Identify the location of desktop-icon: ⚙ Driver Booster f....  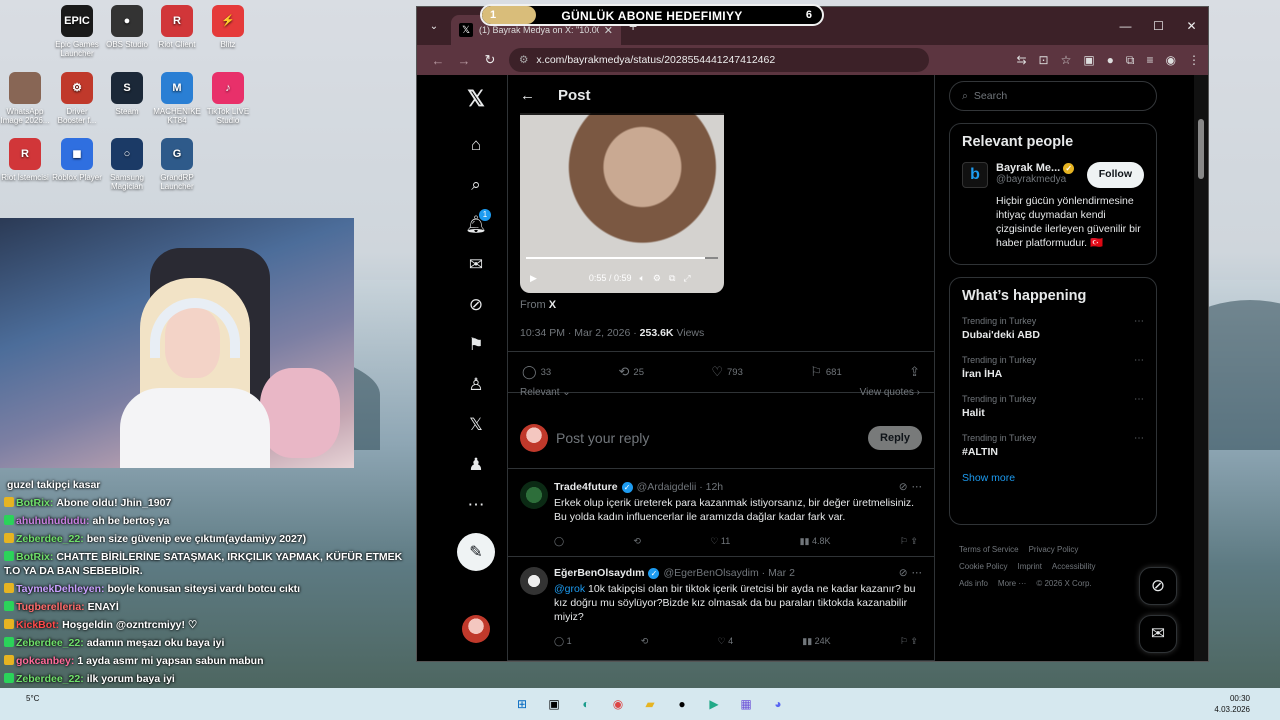
(77, 98).